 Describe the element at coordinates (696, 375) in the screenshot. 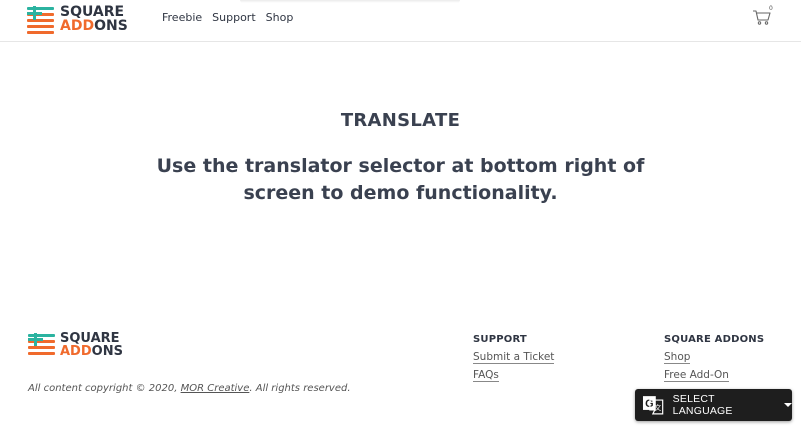

I see `free-addon-link: Free Add-On` at that location.